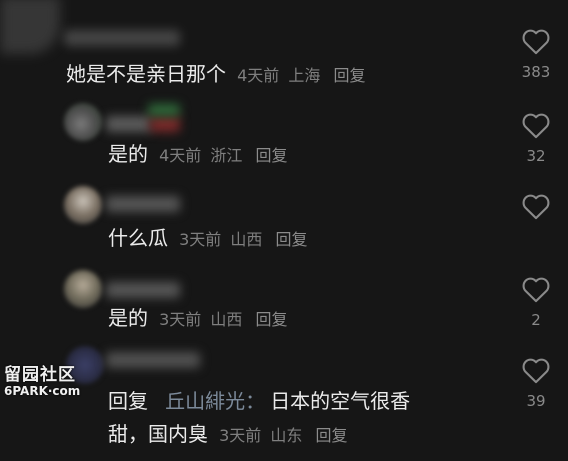 Image resolution: width=568 pixels, height=461 pixels. I want to click on like-button: 32, so click(536, 138).